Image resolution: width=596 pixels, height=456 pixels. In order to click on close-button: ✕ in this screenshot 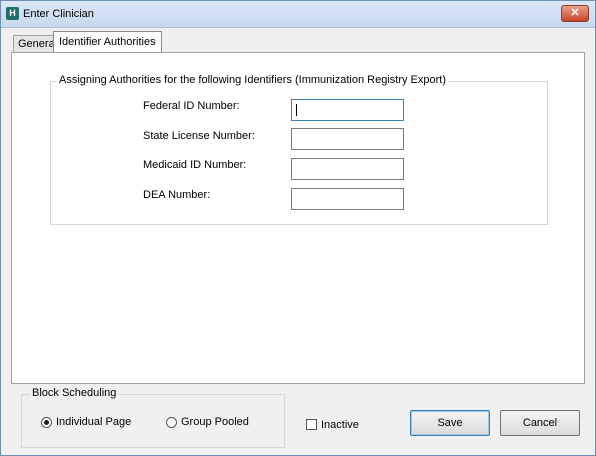, I will do `click(575, 13)`.